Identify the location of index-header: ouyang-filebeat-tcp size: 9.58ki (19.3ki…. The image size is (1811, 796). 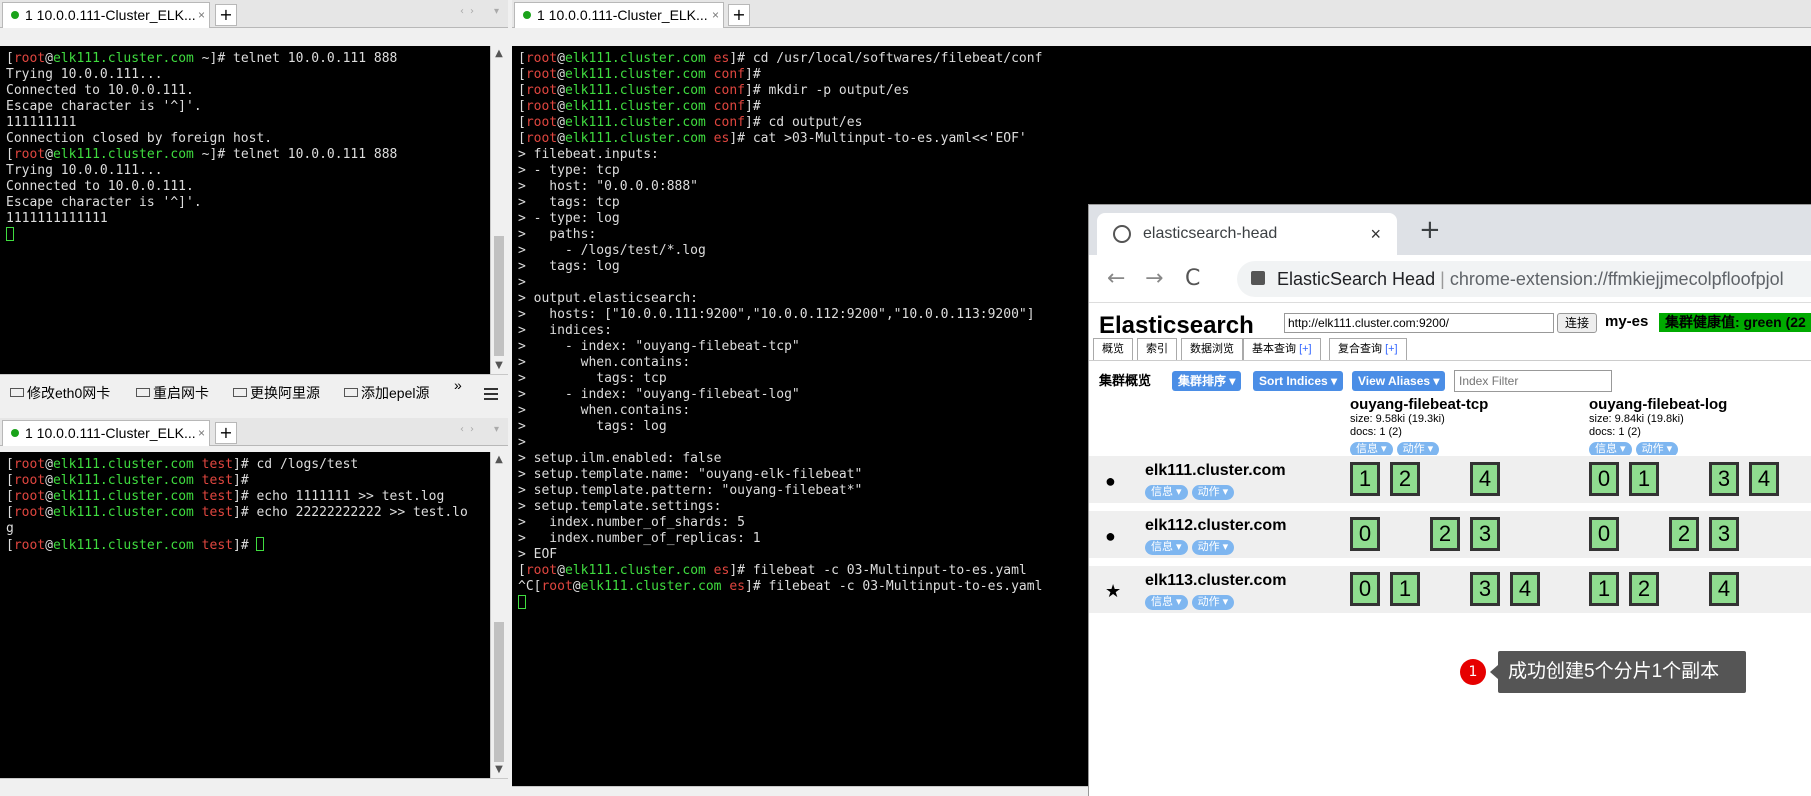
(1419, 426).